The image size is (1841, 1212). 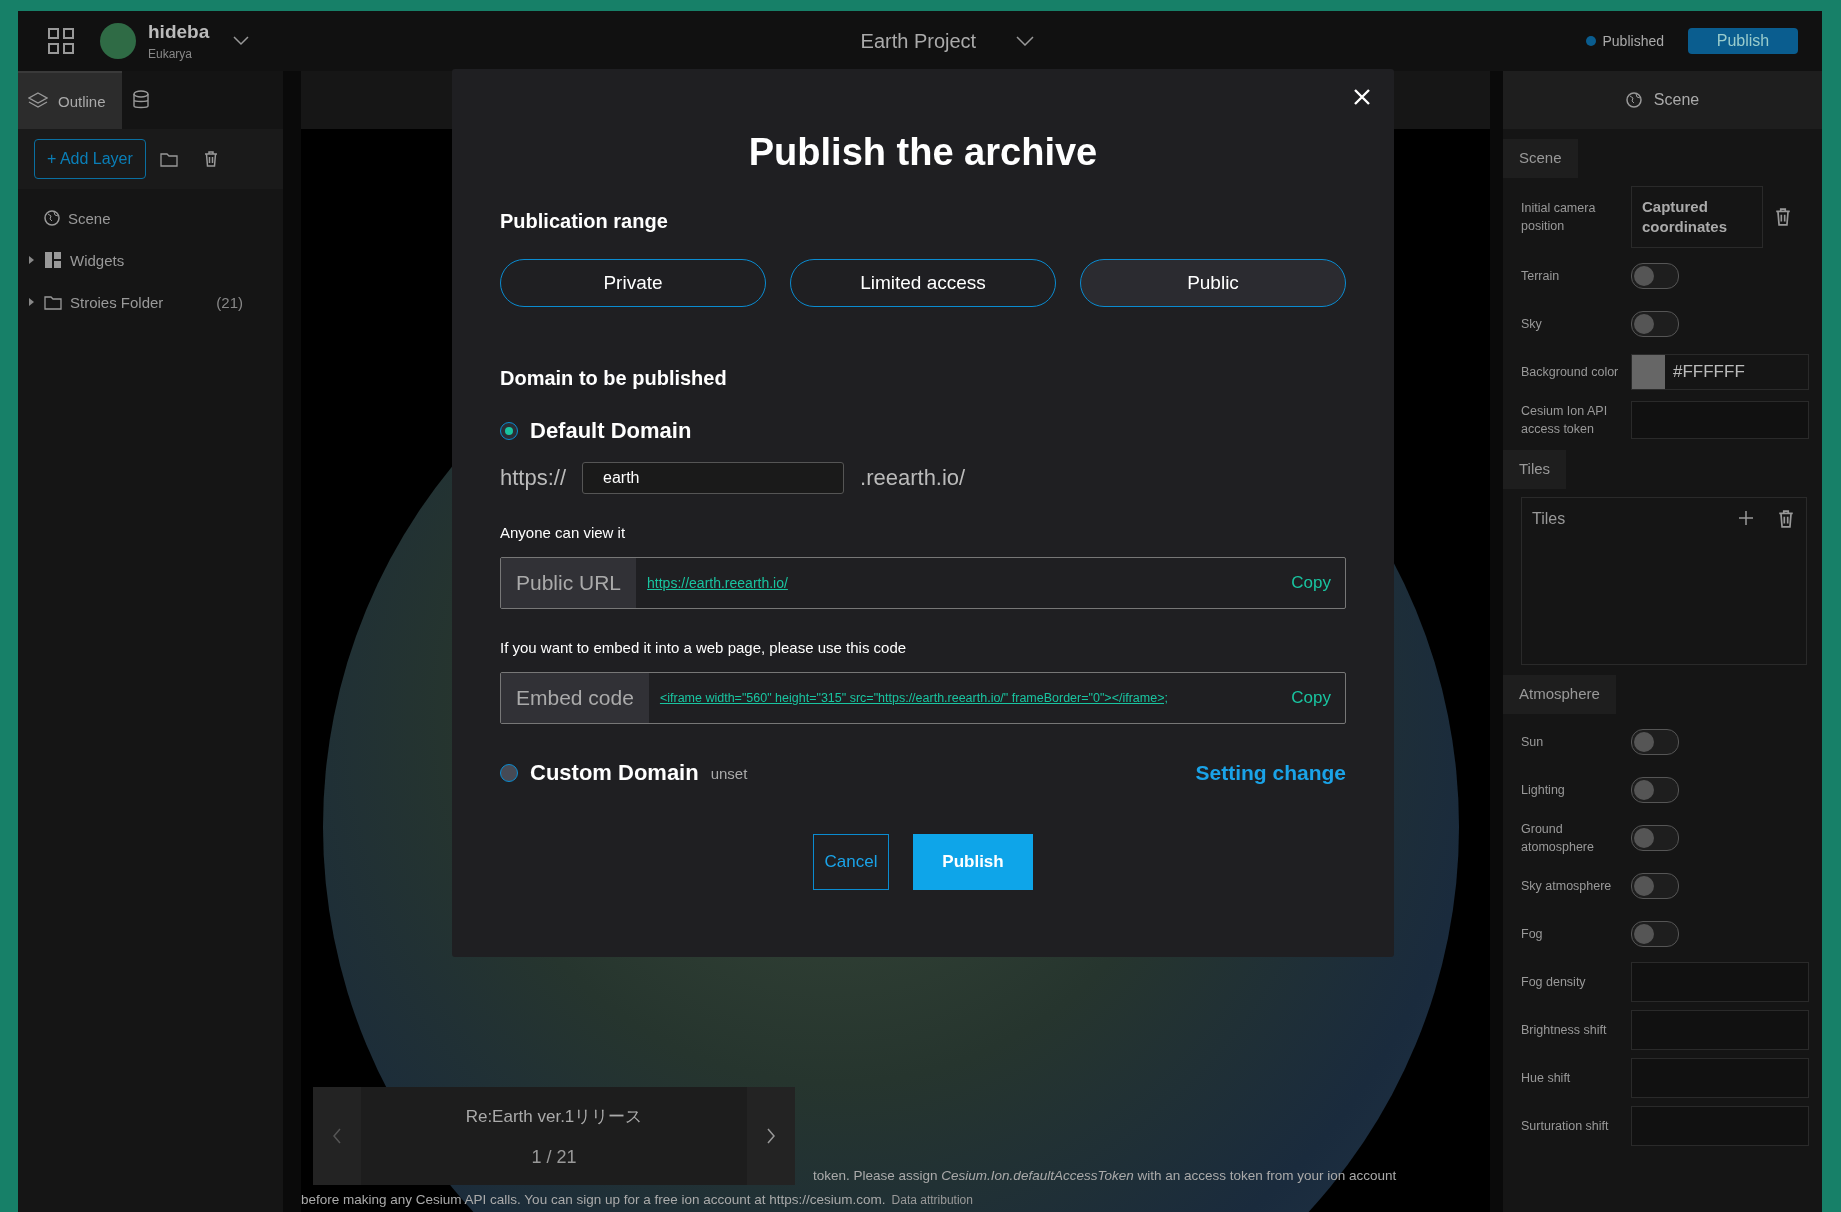 What do you see at coordinates (771, 1136) in the screenshot?
I see `chevron-right-icon` at bounding box center [771, 1136].